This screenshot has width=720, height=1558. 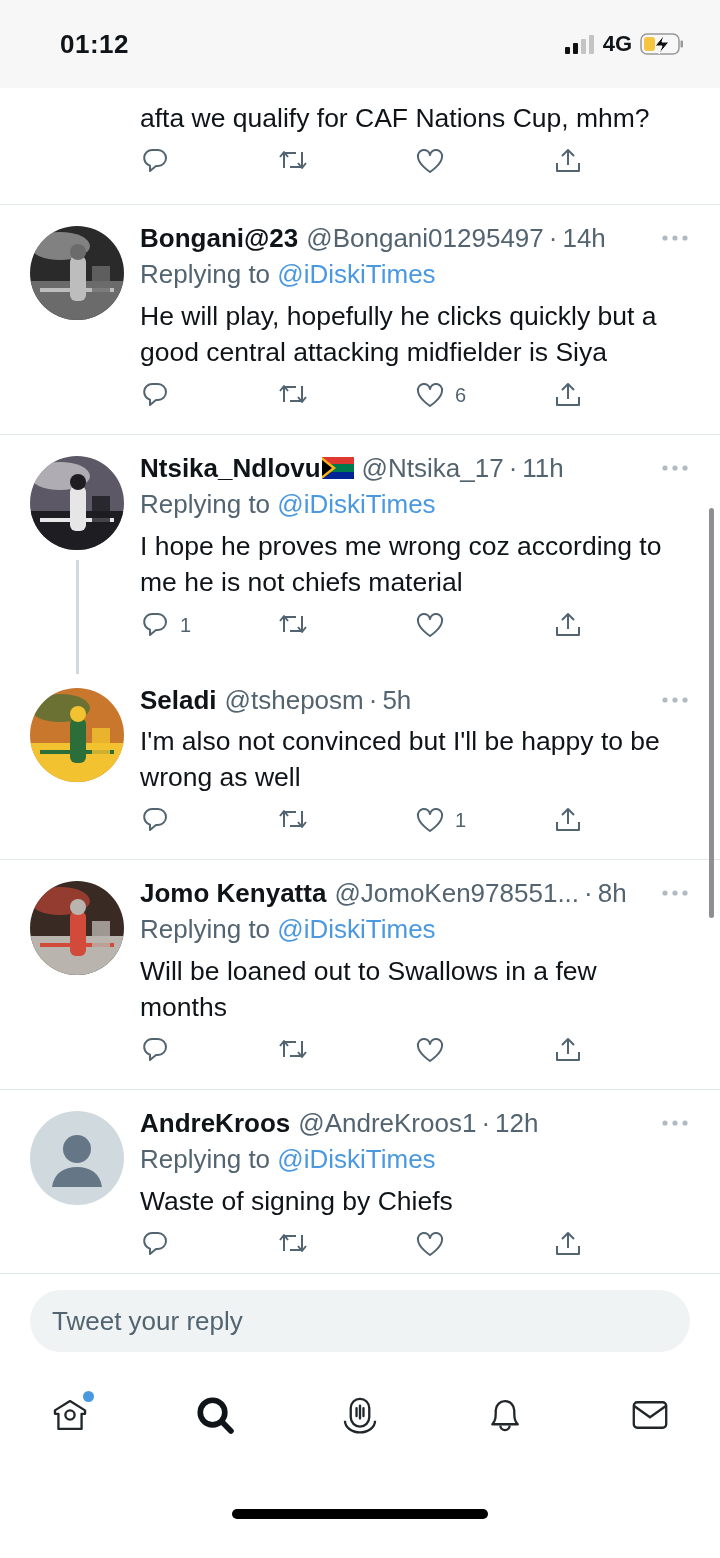 What do you see at coordinates (294, 700) in the screenshot?
I see `user-handle: @tsheposm` at bounding box center [294, 700].